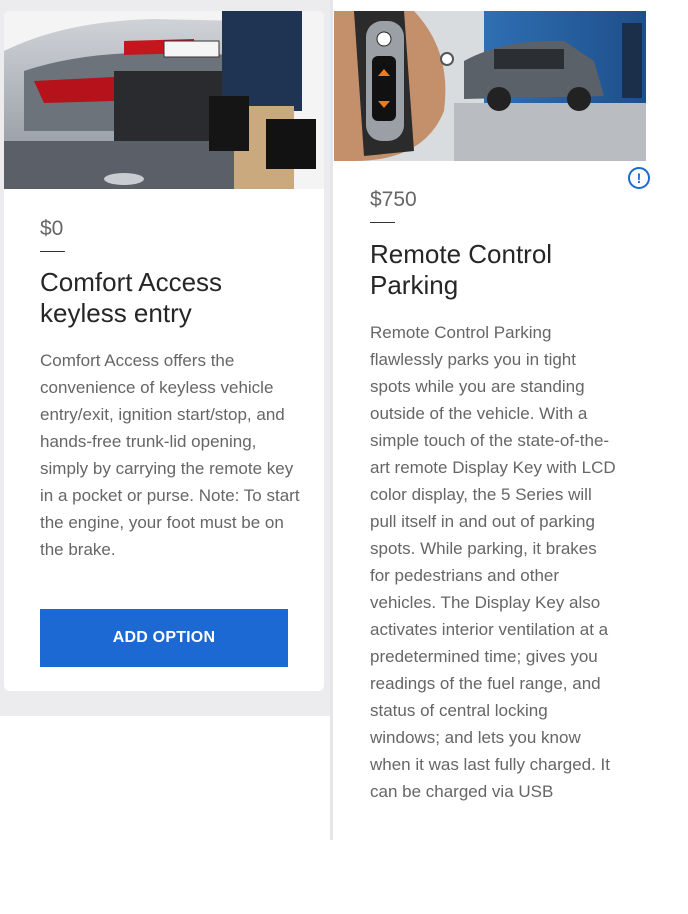 The width and height of the screenshot is (688, 914). I want to click on display-key-photo, so click(490, 86).